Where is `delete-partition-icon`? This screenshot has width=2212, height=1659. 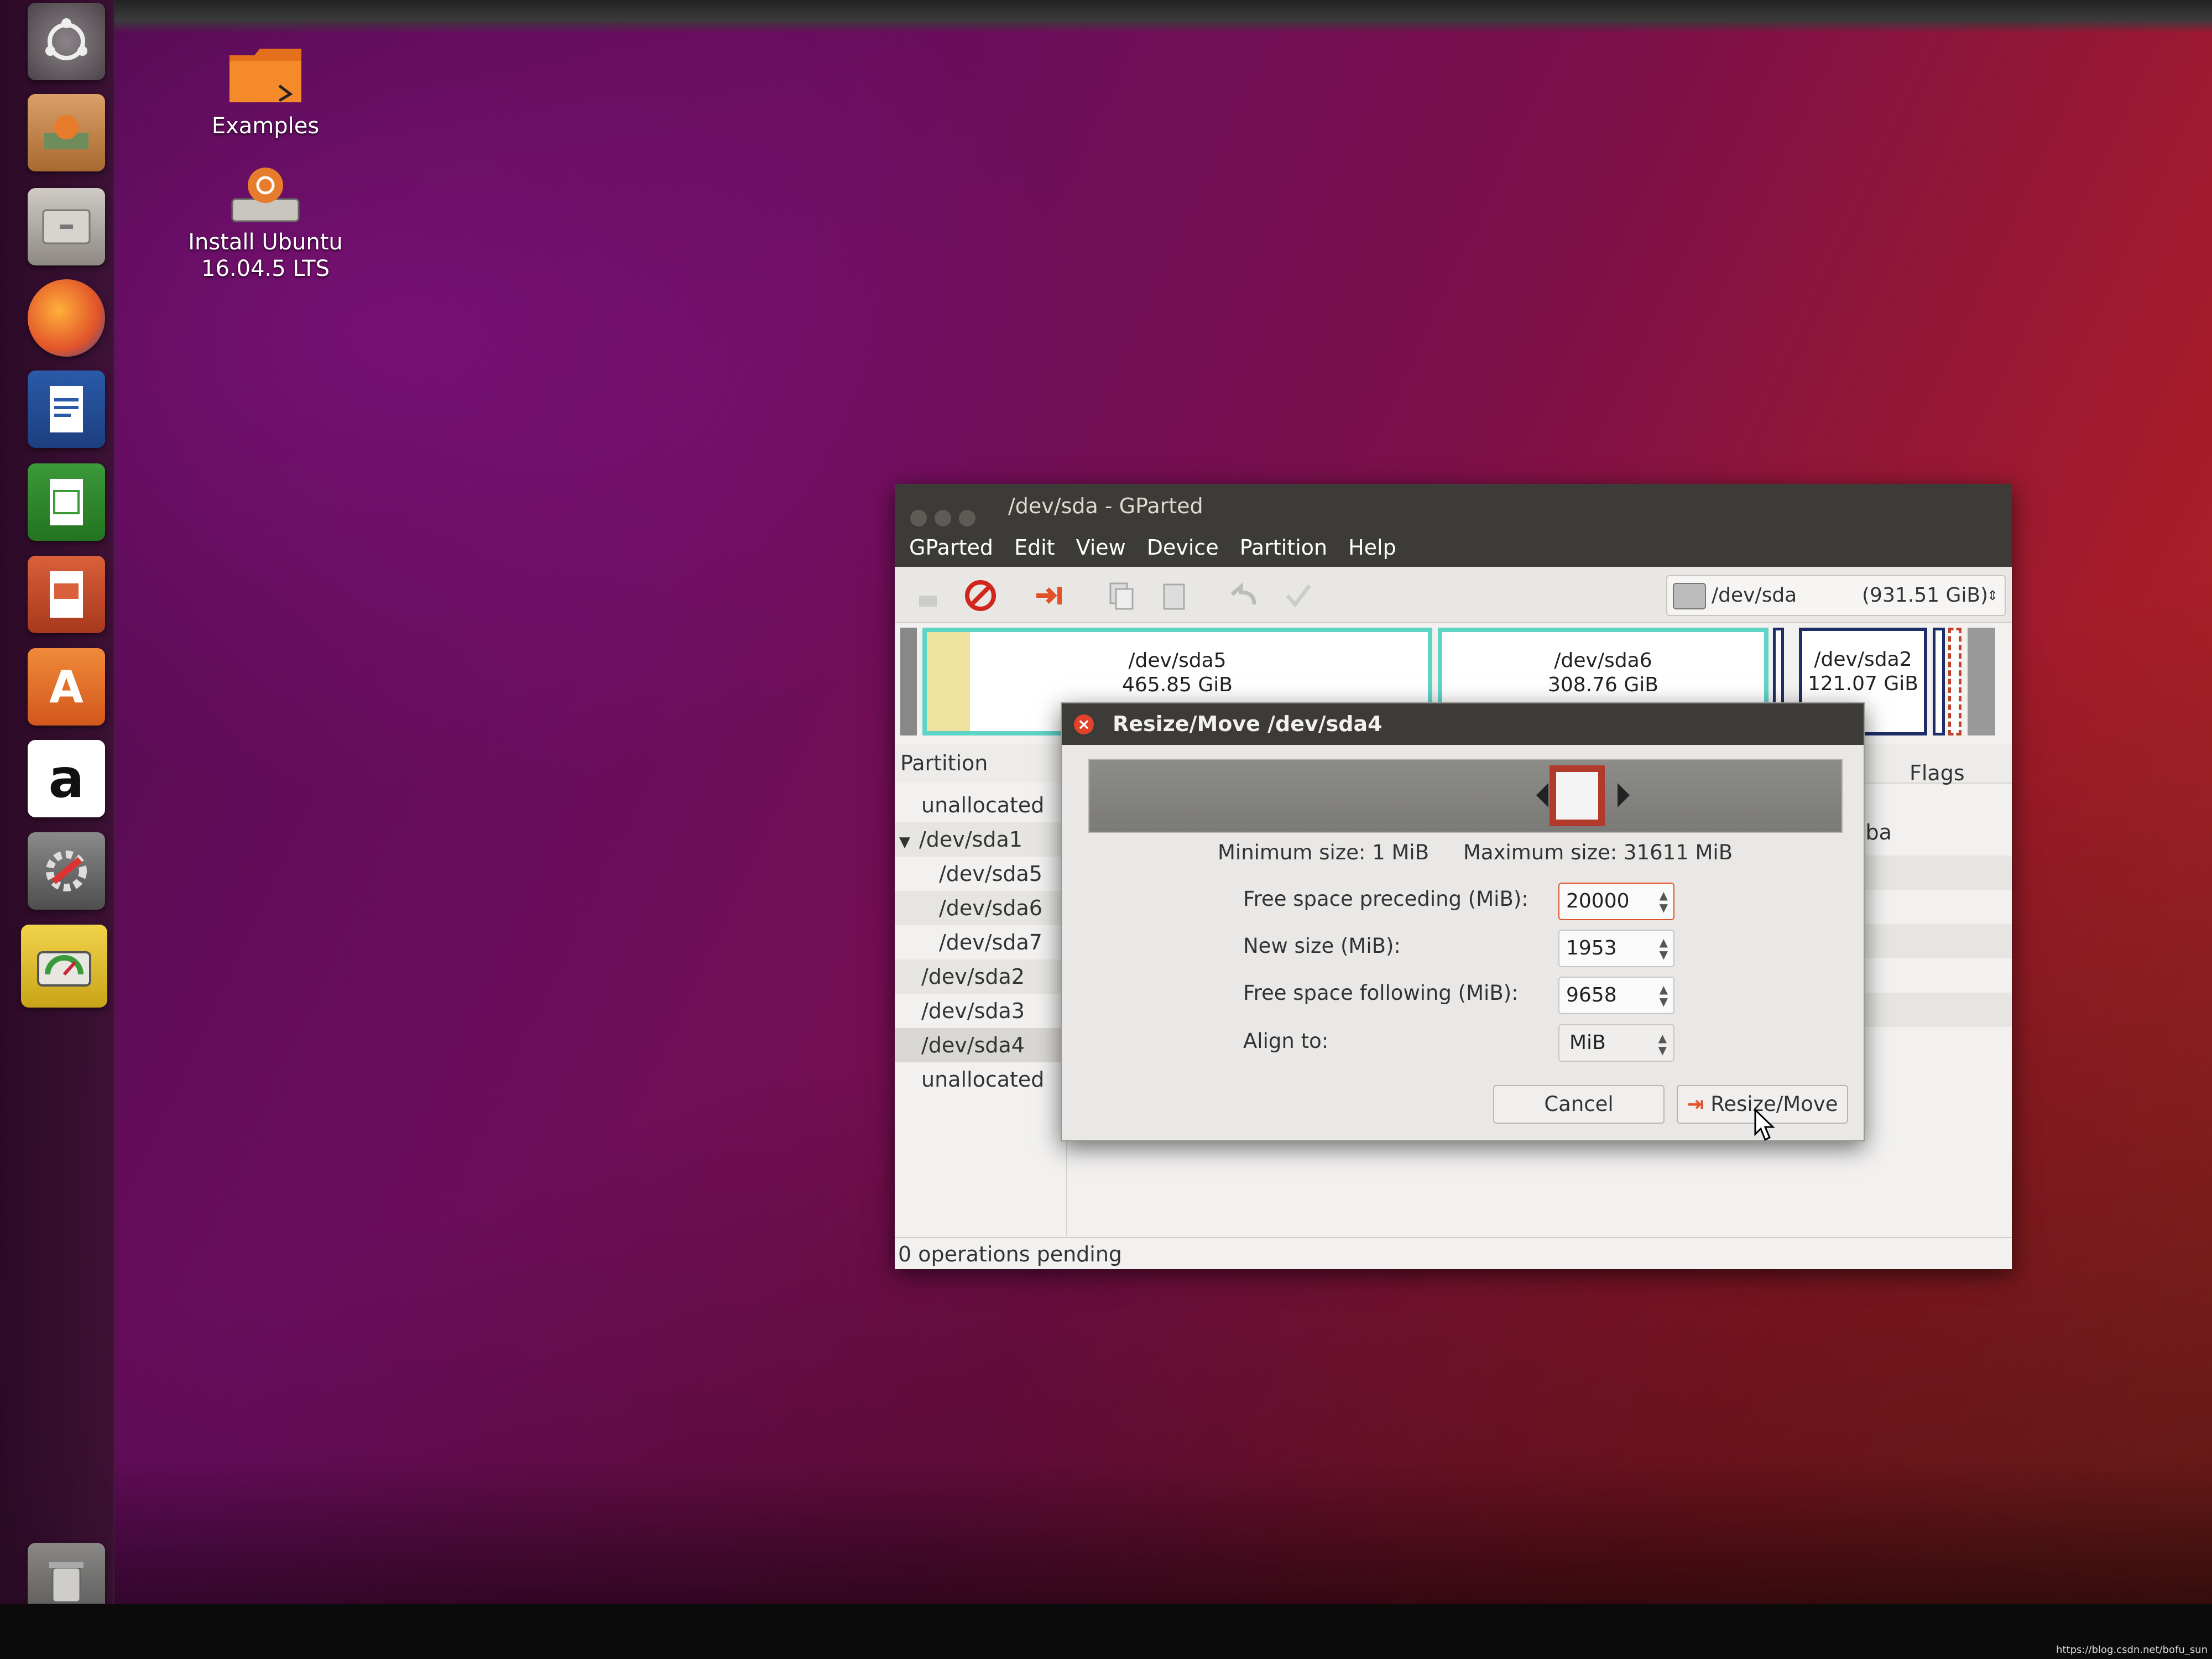 delete-partition-icon is located at coordinates (981, 596).